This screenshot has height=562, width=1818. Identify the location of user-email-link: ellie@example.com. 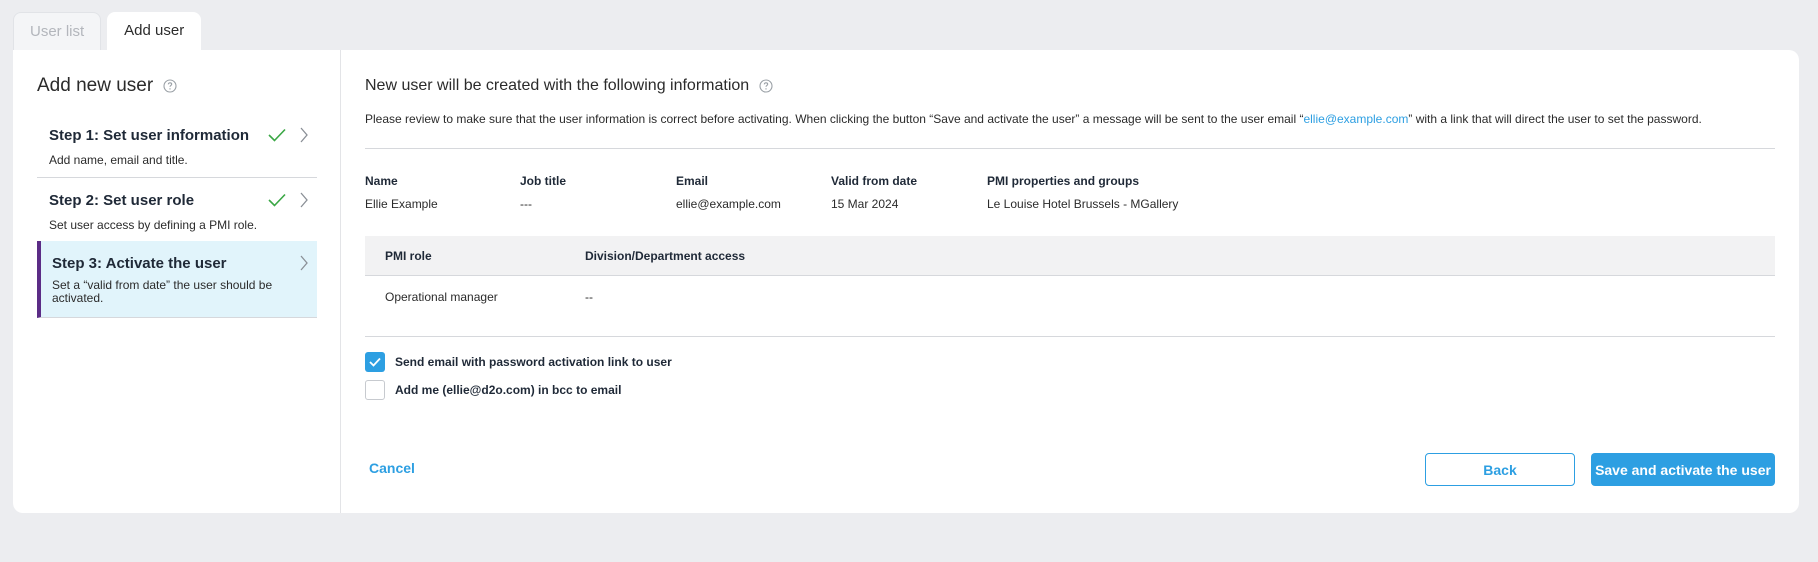
(1355, 119).